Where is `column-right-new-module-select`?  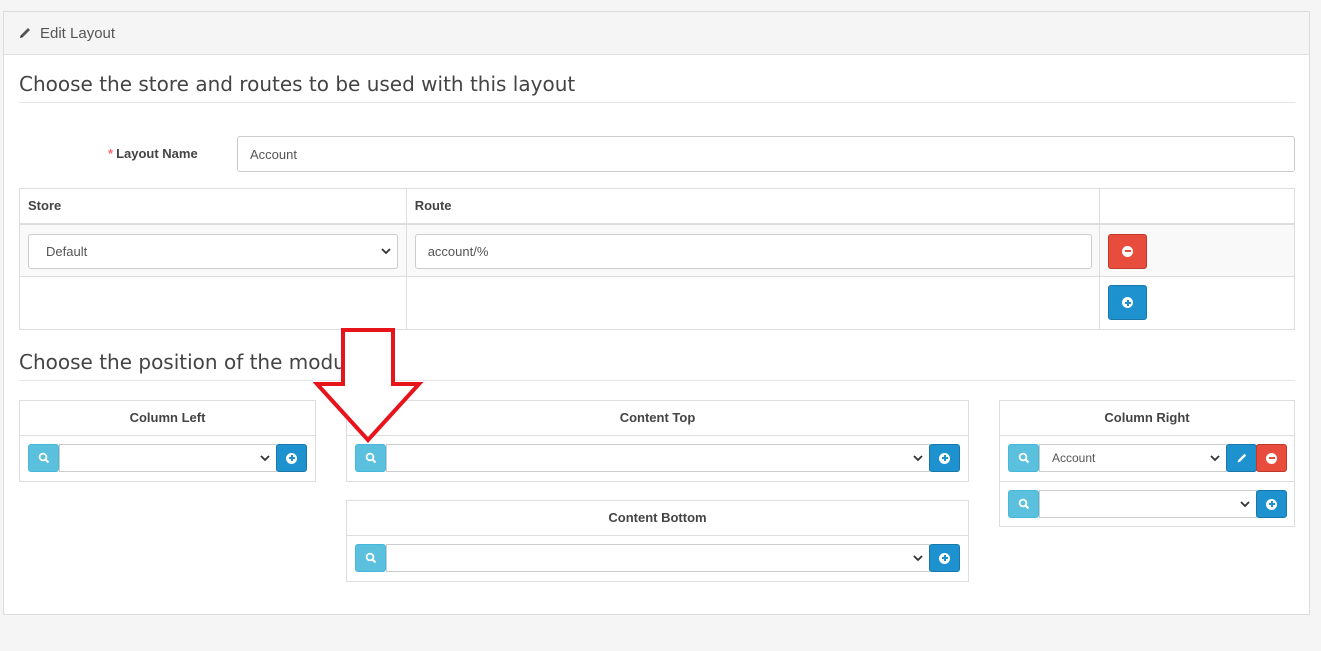 column-right-new-module-select is located at coordinates (1148, 504).